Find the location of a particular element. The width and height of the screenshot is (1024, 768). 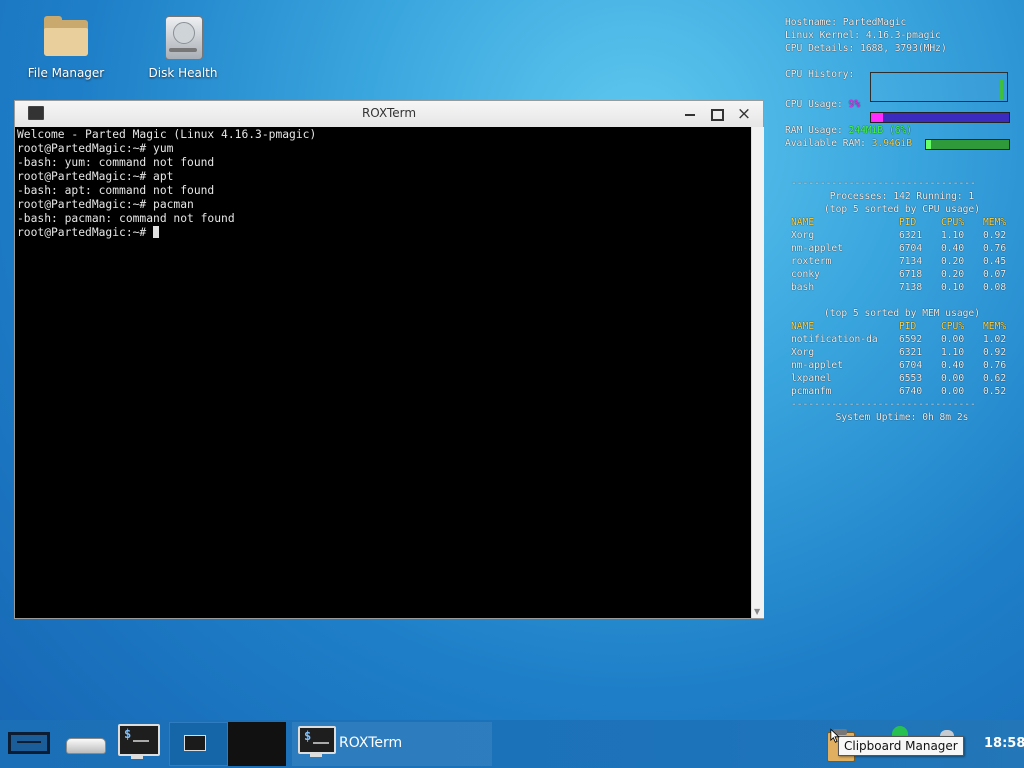

process-name: notification-da is located at coordinates (834, 339).